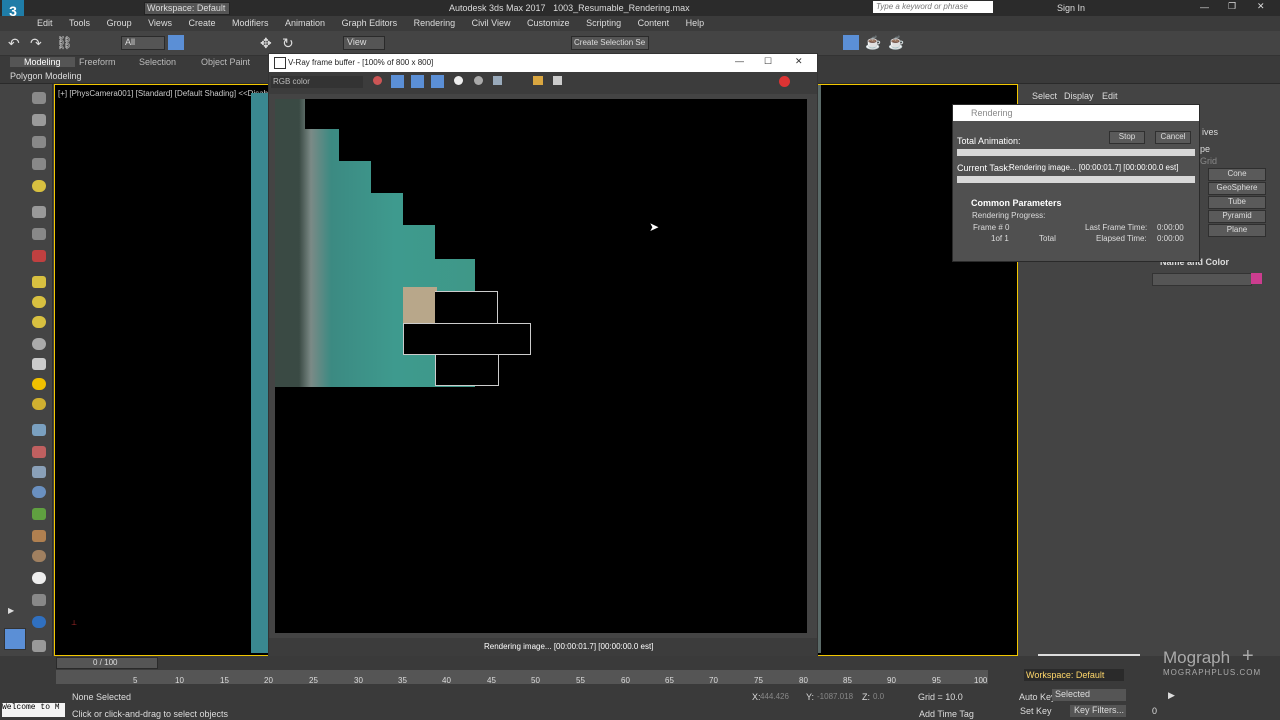 Image resolution: width=1280 pixels, height=720 pixels. I want to click on rotate-icon: ↻, so click(288, 43).